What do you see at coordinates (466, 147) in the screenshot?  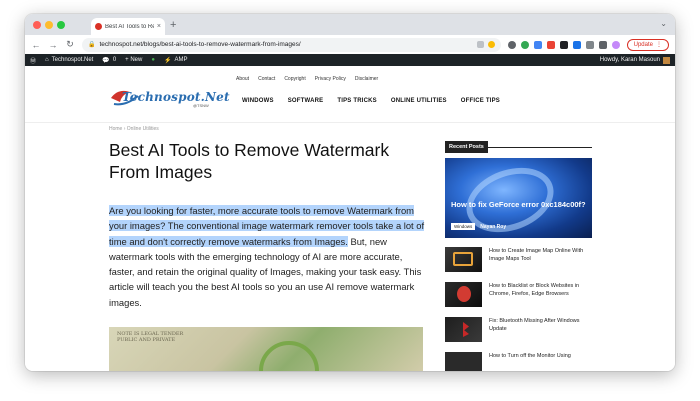 I see `sidebar-heading-label: Recent Posts` at bounding box center [466, 147].